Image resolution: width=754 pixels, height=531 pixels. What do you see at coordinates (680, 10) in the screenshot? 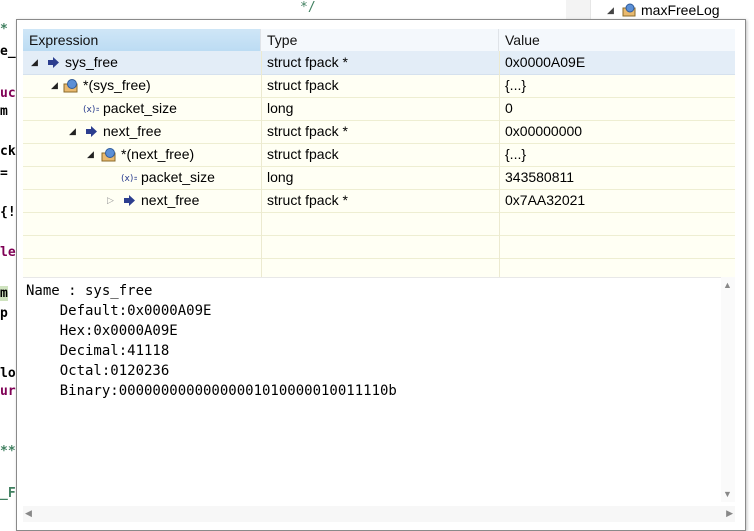
I see `outline-item-label: maxFreeLog` at bounding box center [680, 10].